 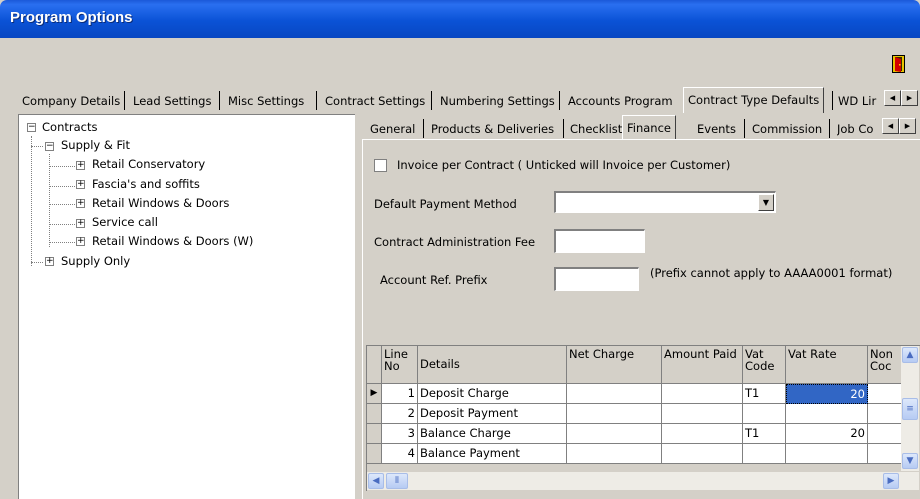 I want to click on tab-accounts-program: Accounts Program, so click(x=620, y=102).